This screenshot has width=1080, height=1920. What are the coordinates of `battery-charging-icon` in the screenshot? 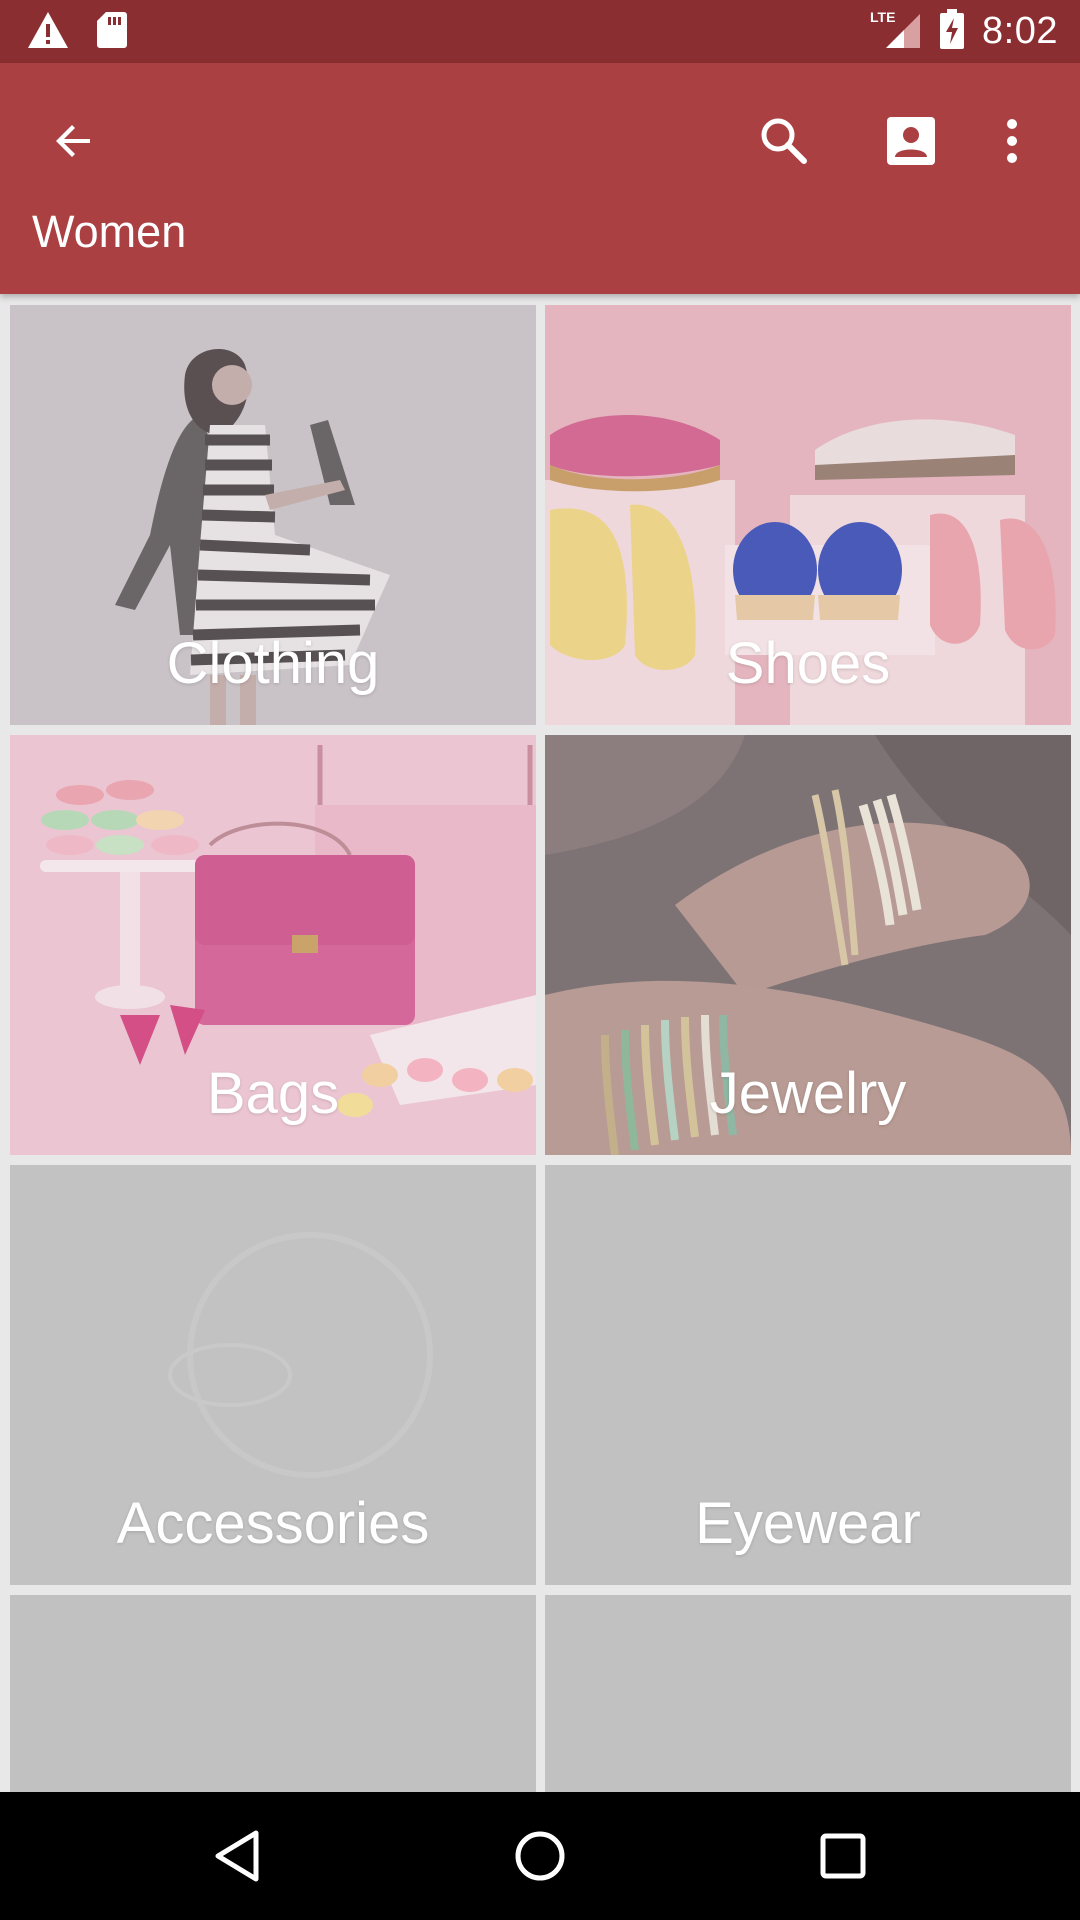 It's located at (952, 31).